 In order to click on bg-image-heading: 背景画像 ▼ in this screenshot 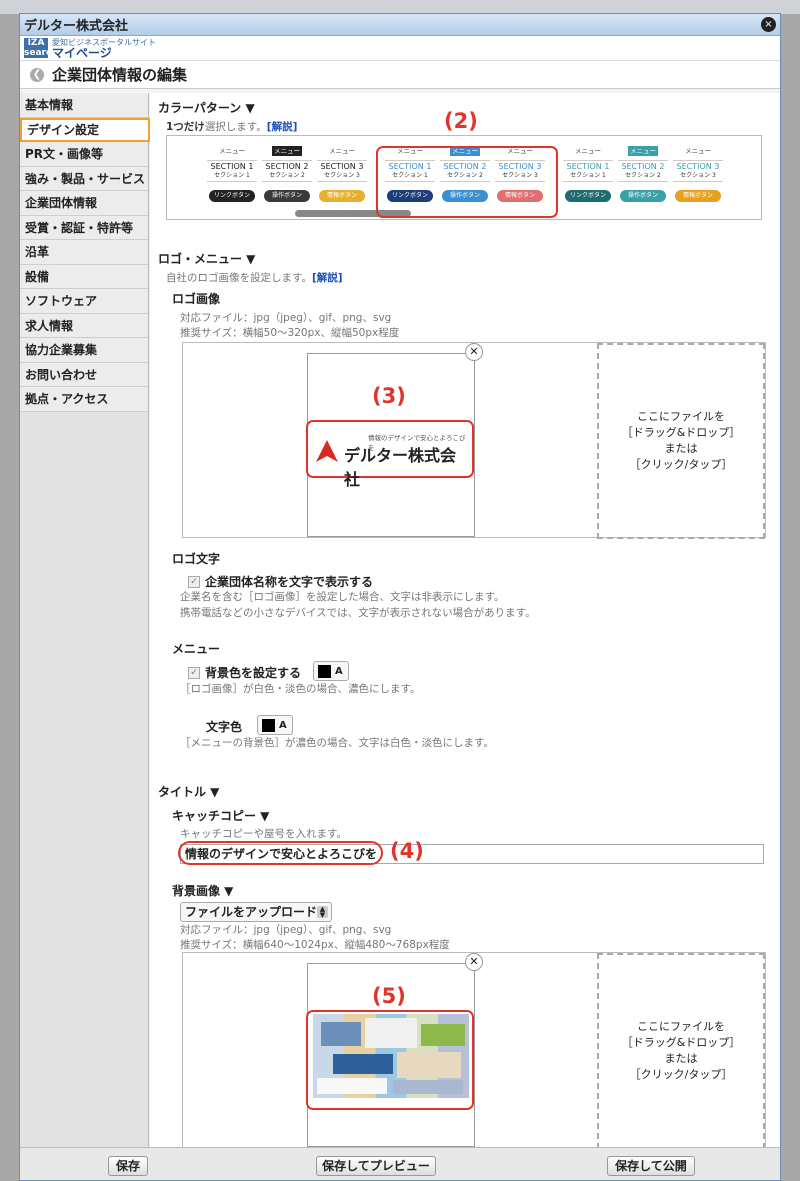, I will do `click(202, 890)`.